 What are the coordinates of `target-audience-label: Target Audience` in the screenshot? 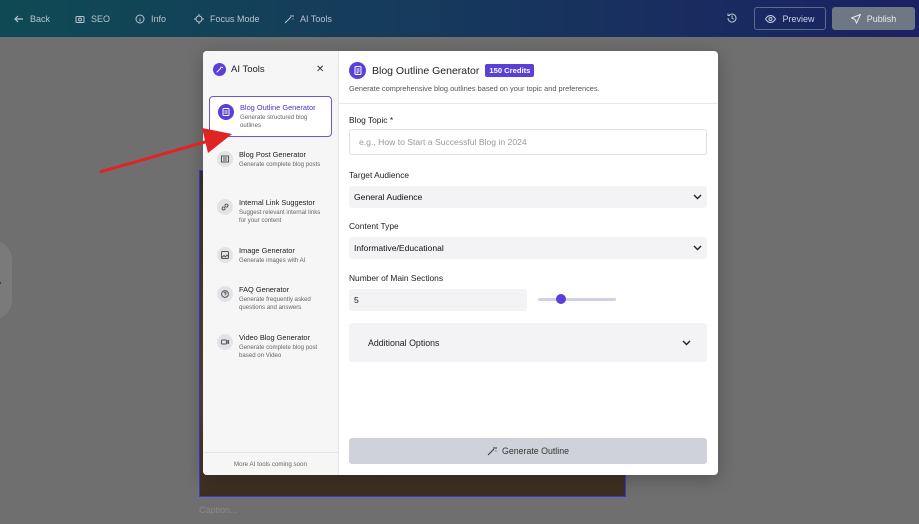 It's located at (379, 175).